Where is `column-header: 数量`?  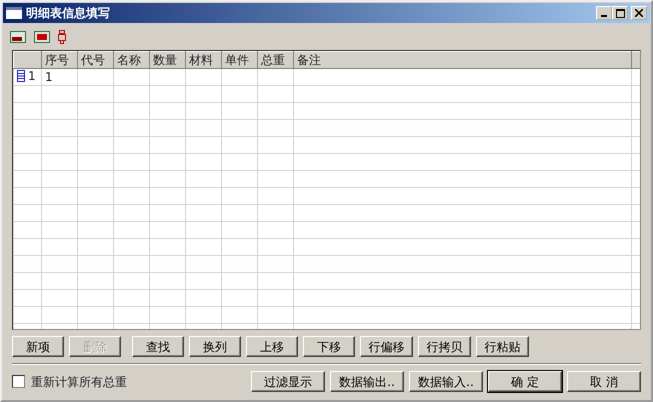
column-header: 数量 is located at coordinates (168, 60).